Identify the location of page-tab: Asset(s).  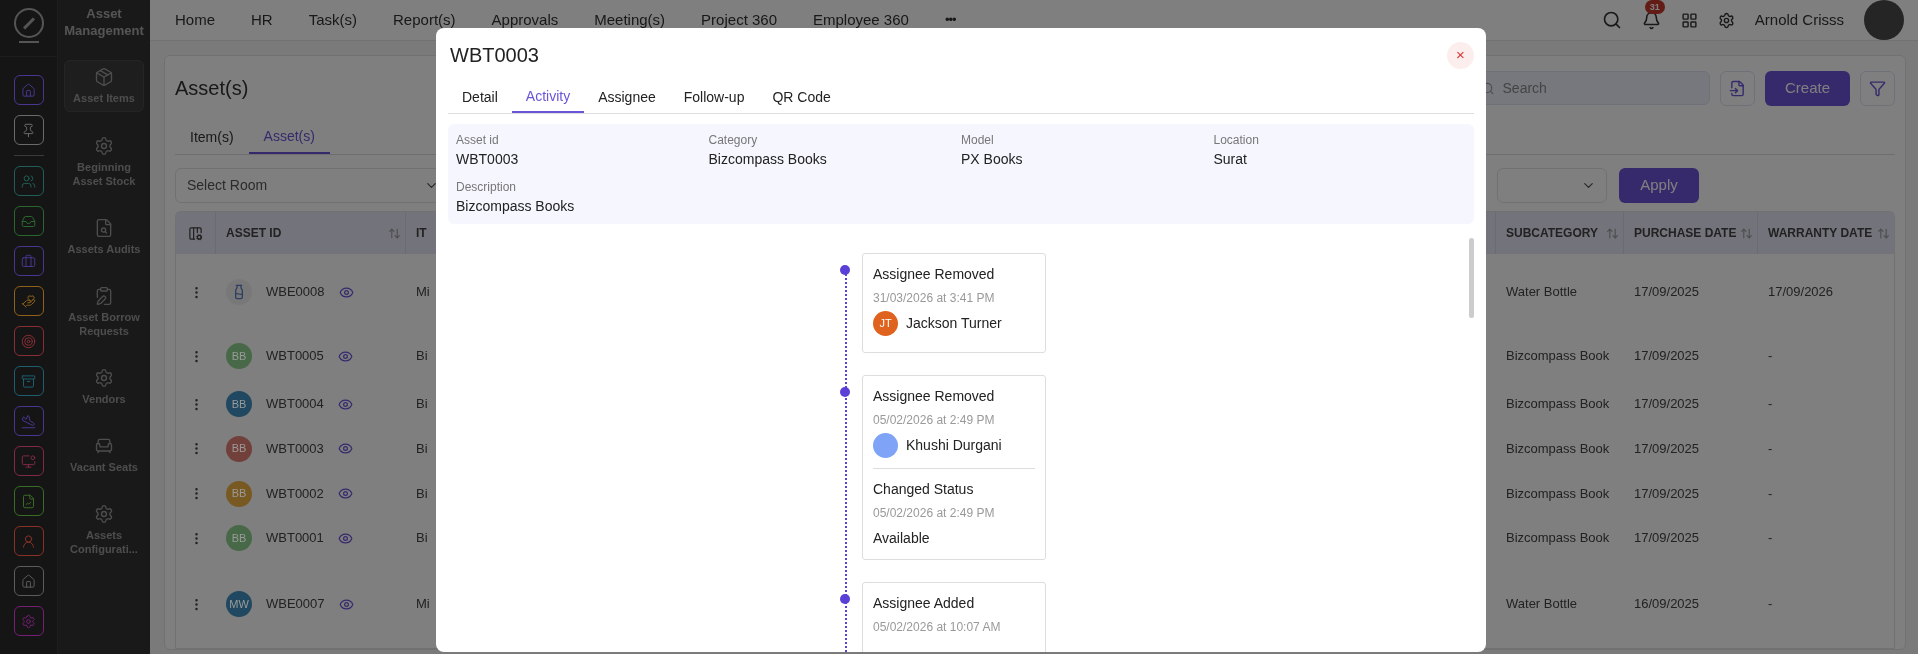
(289, 137).